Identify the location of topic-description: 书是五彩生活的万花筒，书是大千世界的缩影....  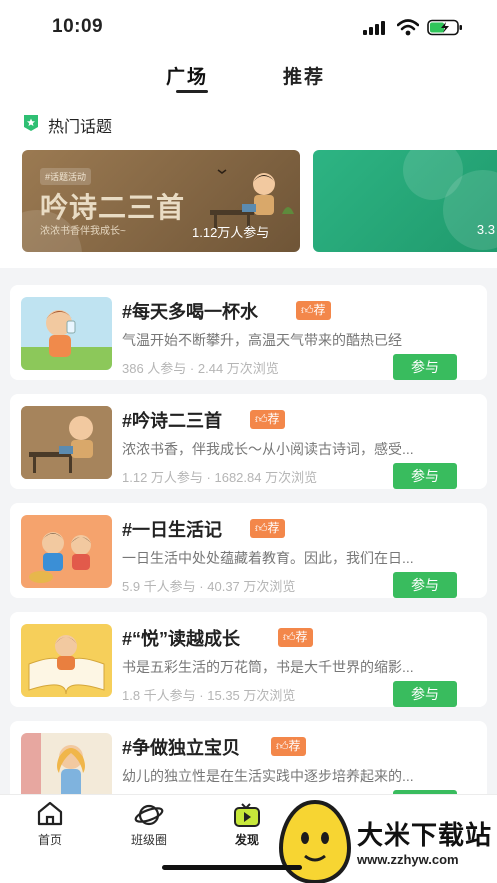
(268, 667).